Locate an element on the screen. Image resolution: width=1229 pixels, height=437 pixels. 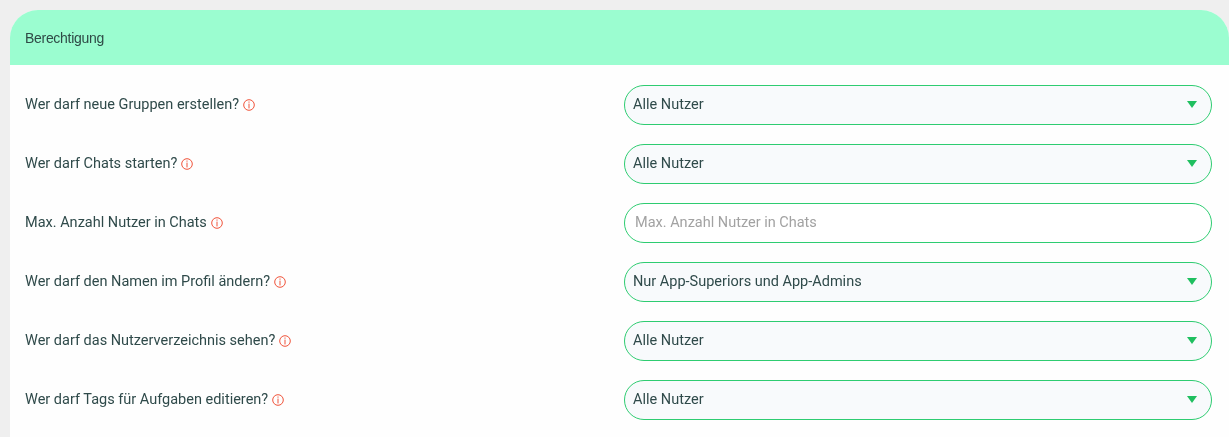
setting-label: Wer darf neue Gruppen erstellen? is located at coordinates (132, 104).